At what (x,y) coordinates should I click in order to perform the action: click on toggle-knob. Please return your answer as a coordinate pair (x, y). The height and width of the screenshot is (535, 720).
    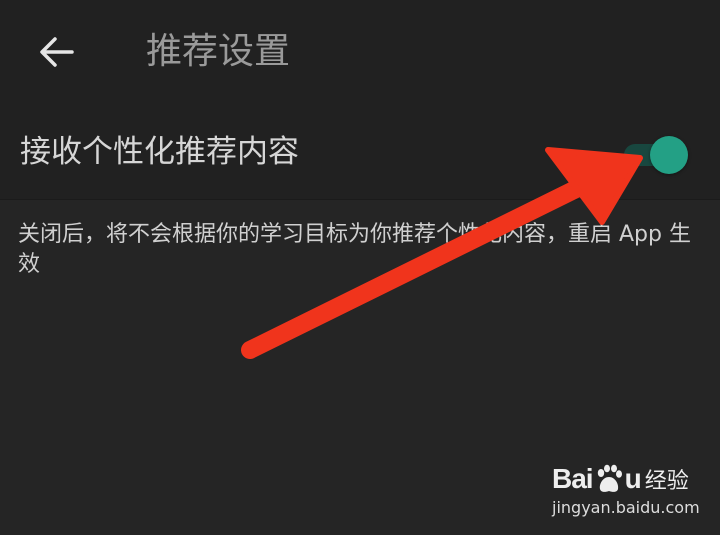
    Looking at the image, I should click on (669, 155).